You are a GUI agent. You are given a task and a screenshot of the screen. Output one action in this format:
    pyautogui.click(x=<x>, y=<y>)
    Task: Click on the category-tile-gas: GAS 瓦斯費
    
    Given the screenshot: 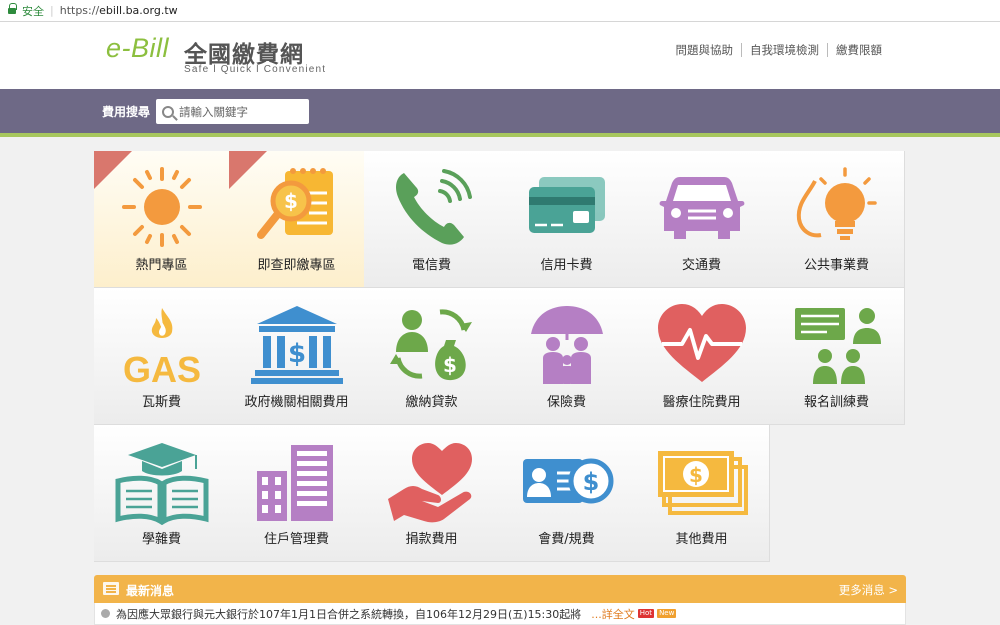 What is the action you would take?
    pyautogui.click(x=162, y=356)
    